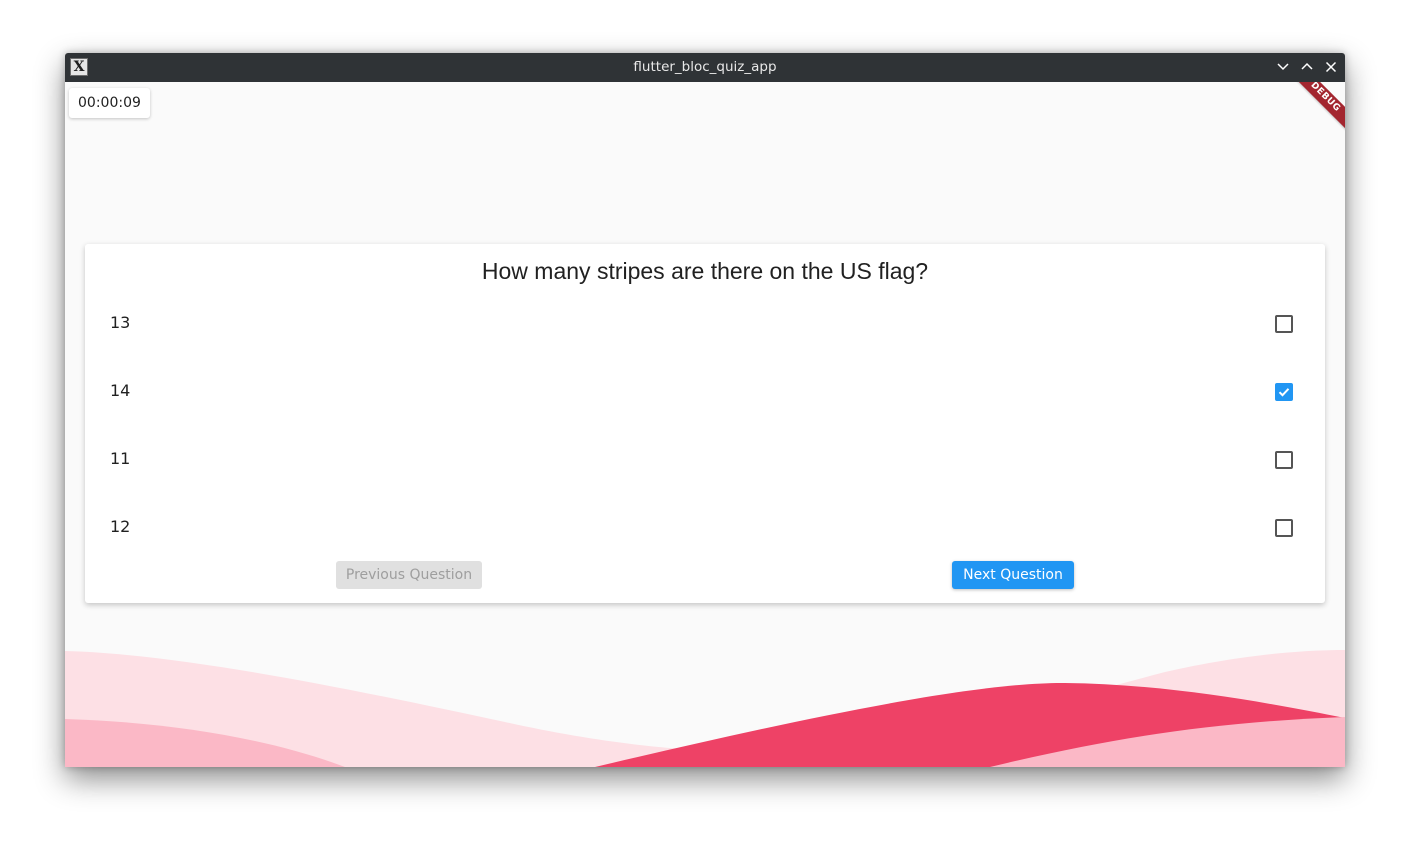 This screenshot has height=844, width=1410. I want to click on answer-label: 14, so click(120, 390).